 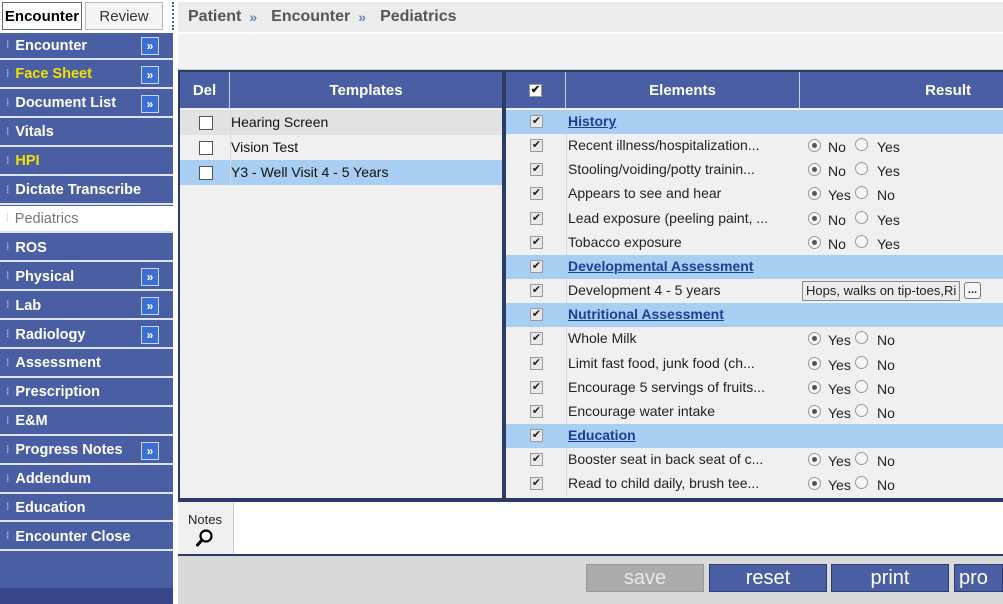 What do you see at coordinates (646, 314) in the screenshot?
I see `section-link: Nutritional Assessment` at bounding box center [646, 314].